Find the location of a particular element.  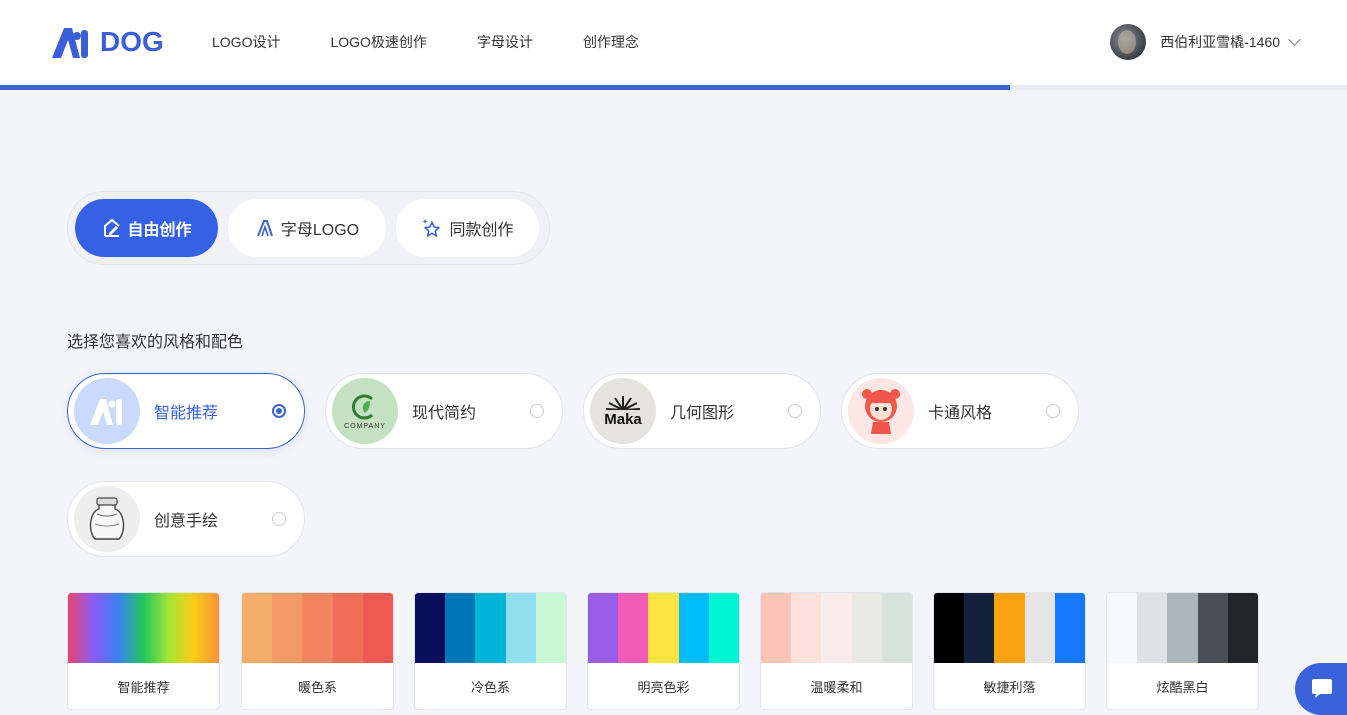

palette-label: 冷色系 is located at coordinates (490, 687).